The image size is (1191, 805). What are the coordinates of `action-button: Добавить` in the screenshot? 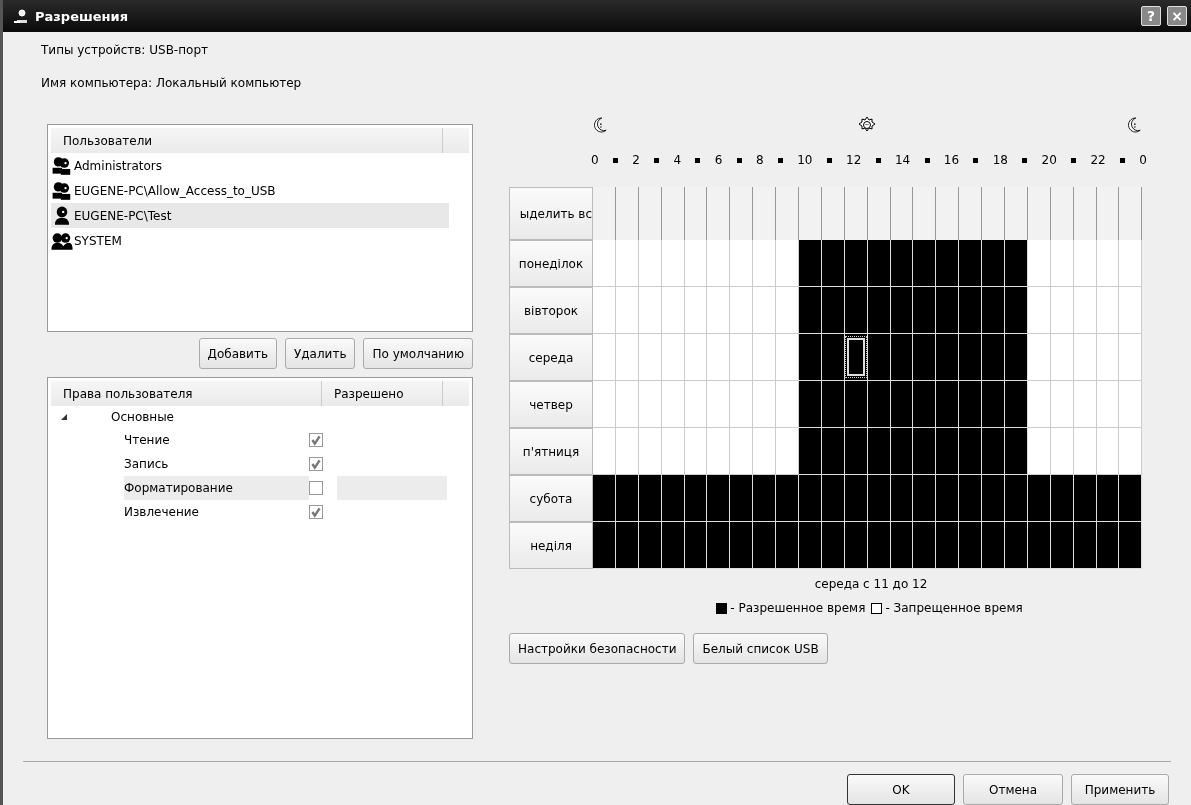 It's located at (237, 353).